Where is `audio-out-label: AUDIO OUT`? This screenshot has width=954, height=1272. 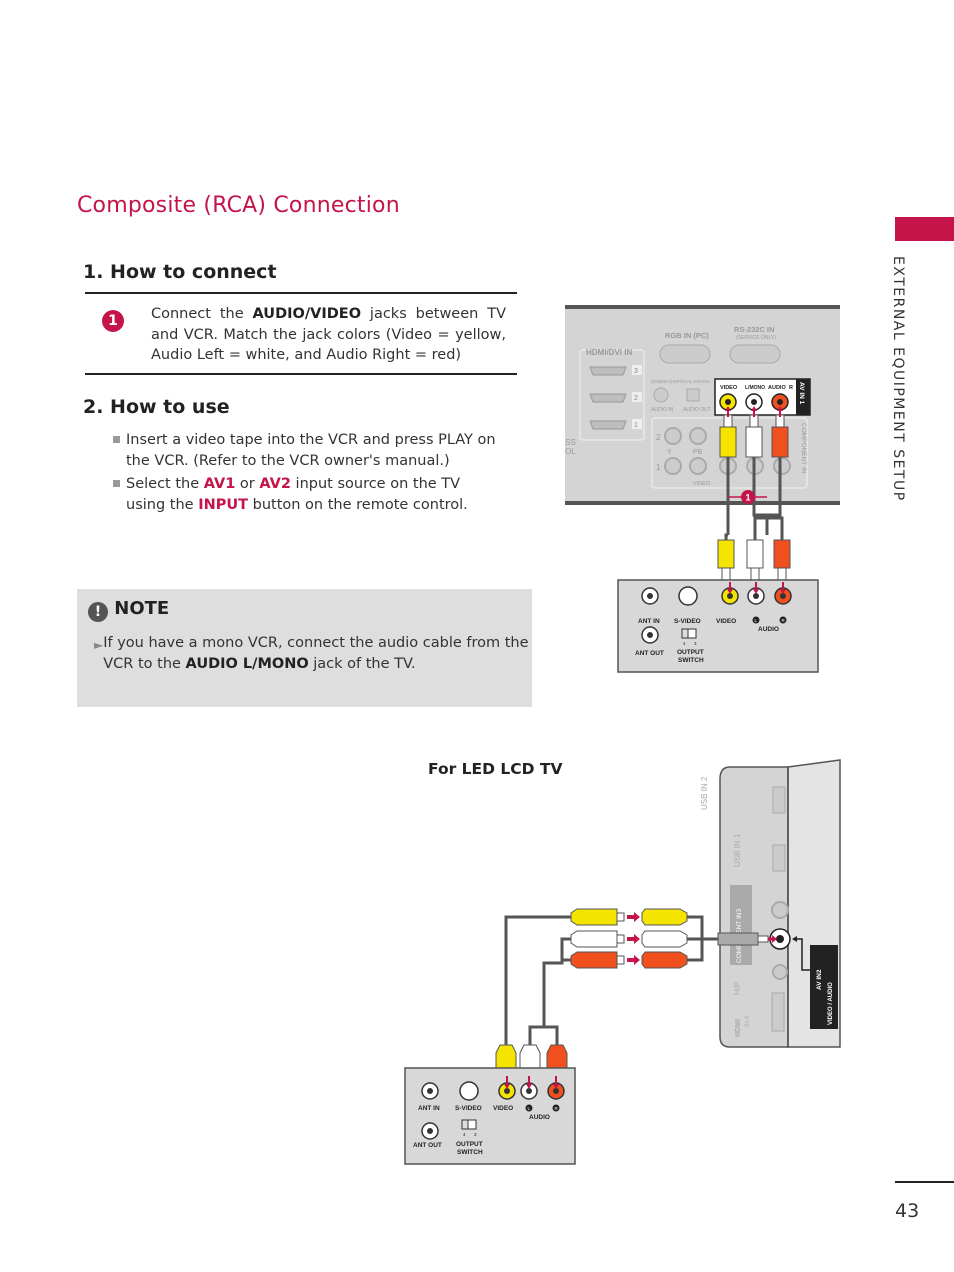 audio-out-label: AUDIO OUT is located at coordinates (697, 410).